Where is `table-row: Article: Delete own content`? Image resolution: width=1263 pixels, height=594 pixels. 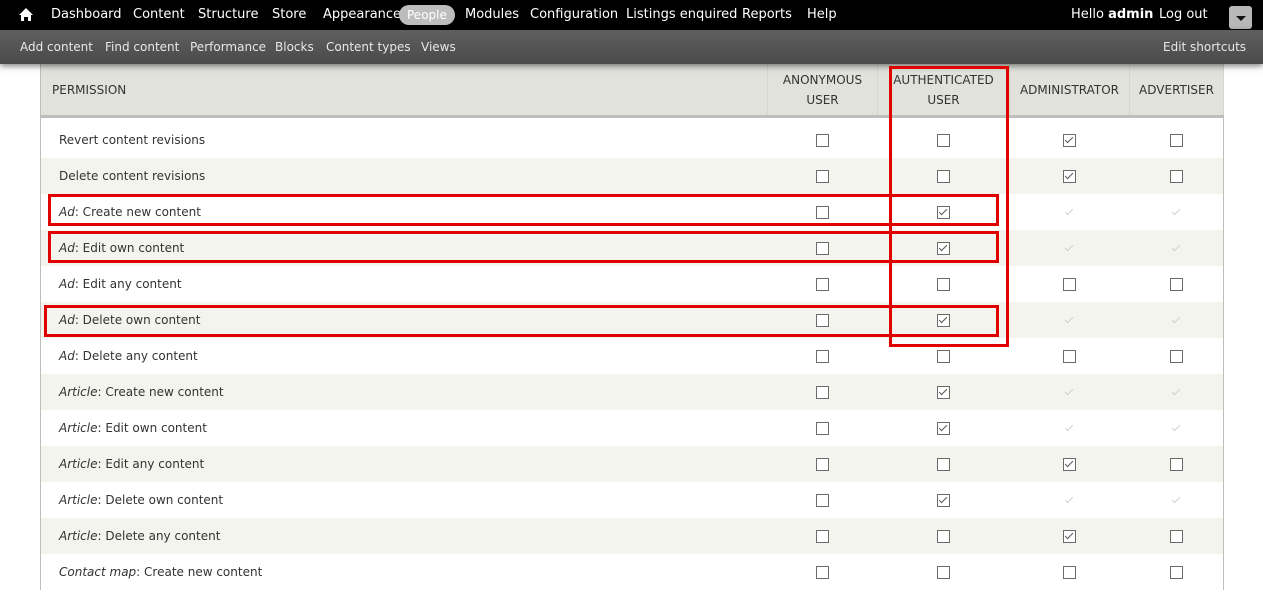 table-row: Article: Delete own content is located at coordinates (632, 500).